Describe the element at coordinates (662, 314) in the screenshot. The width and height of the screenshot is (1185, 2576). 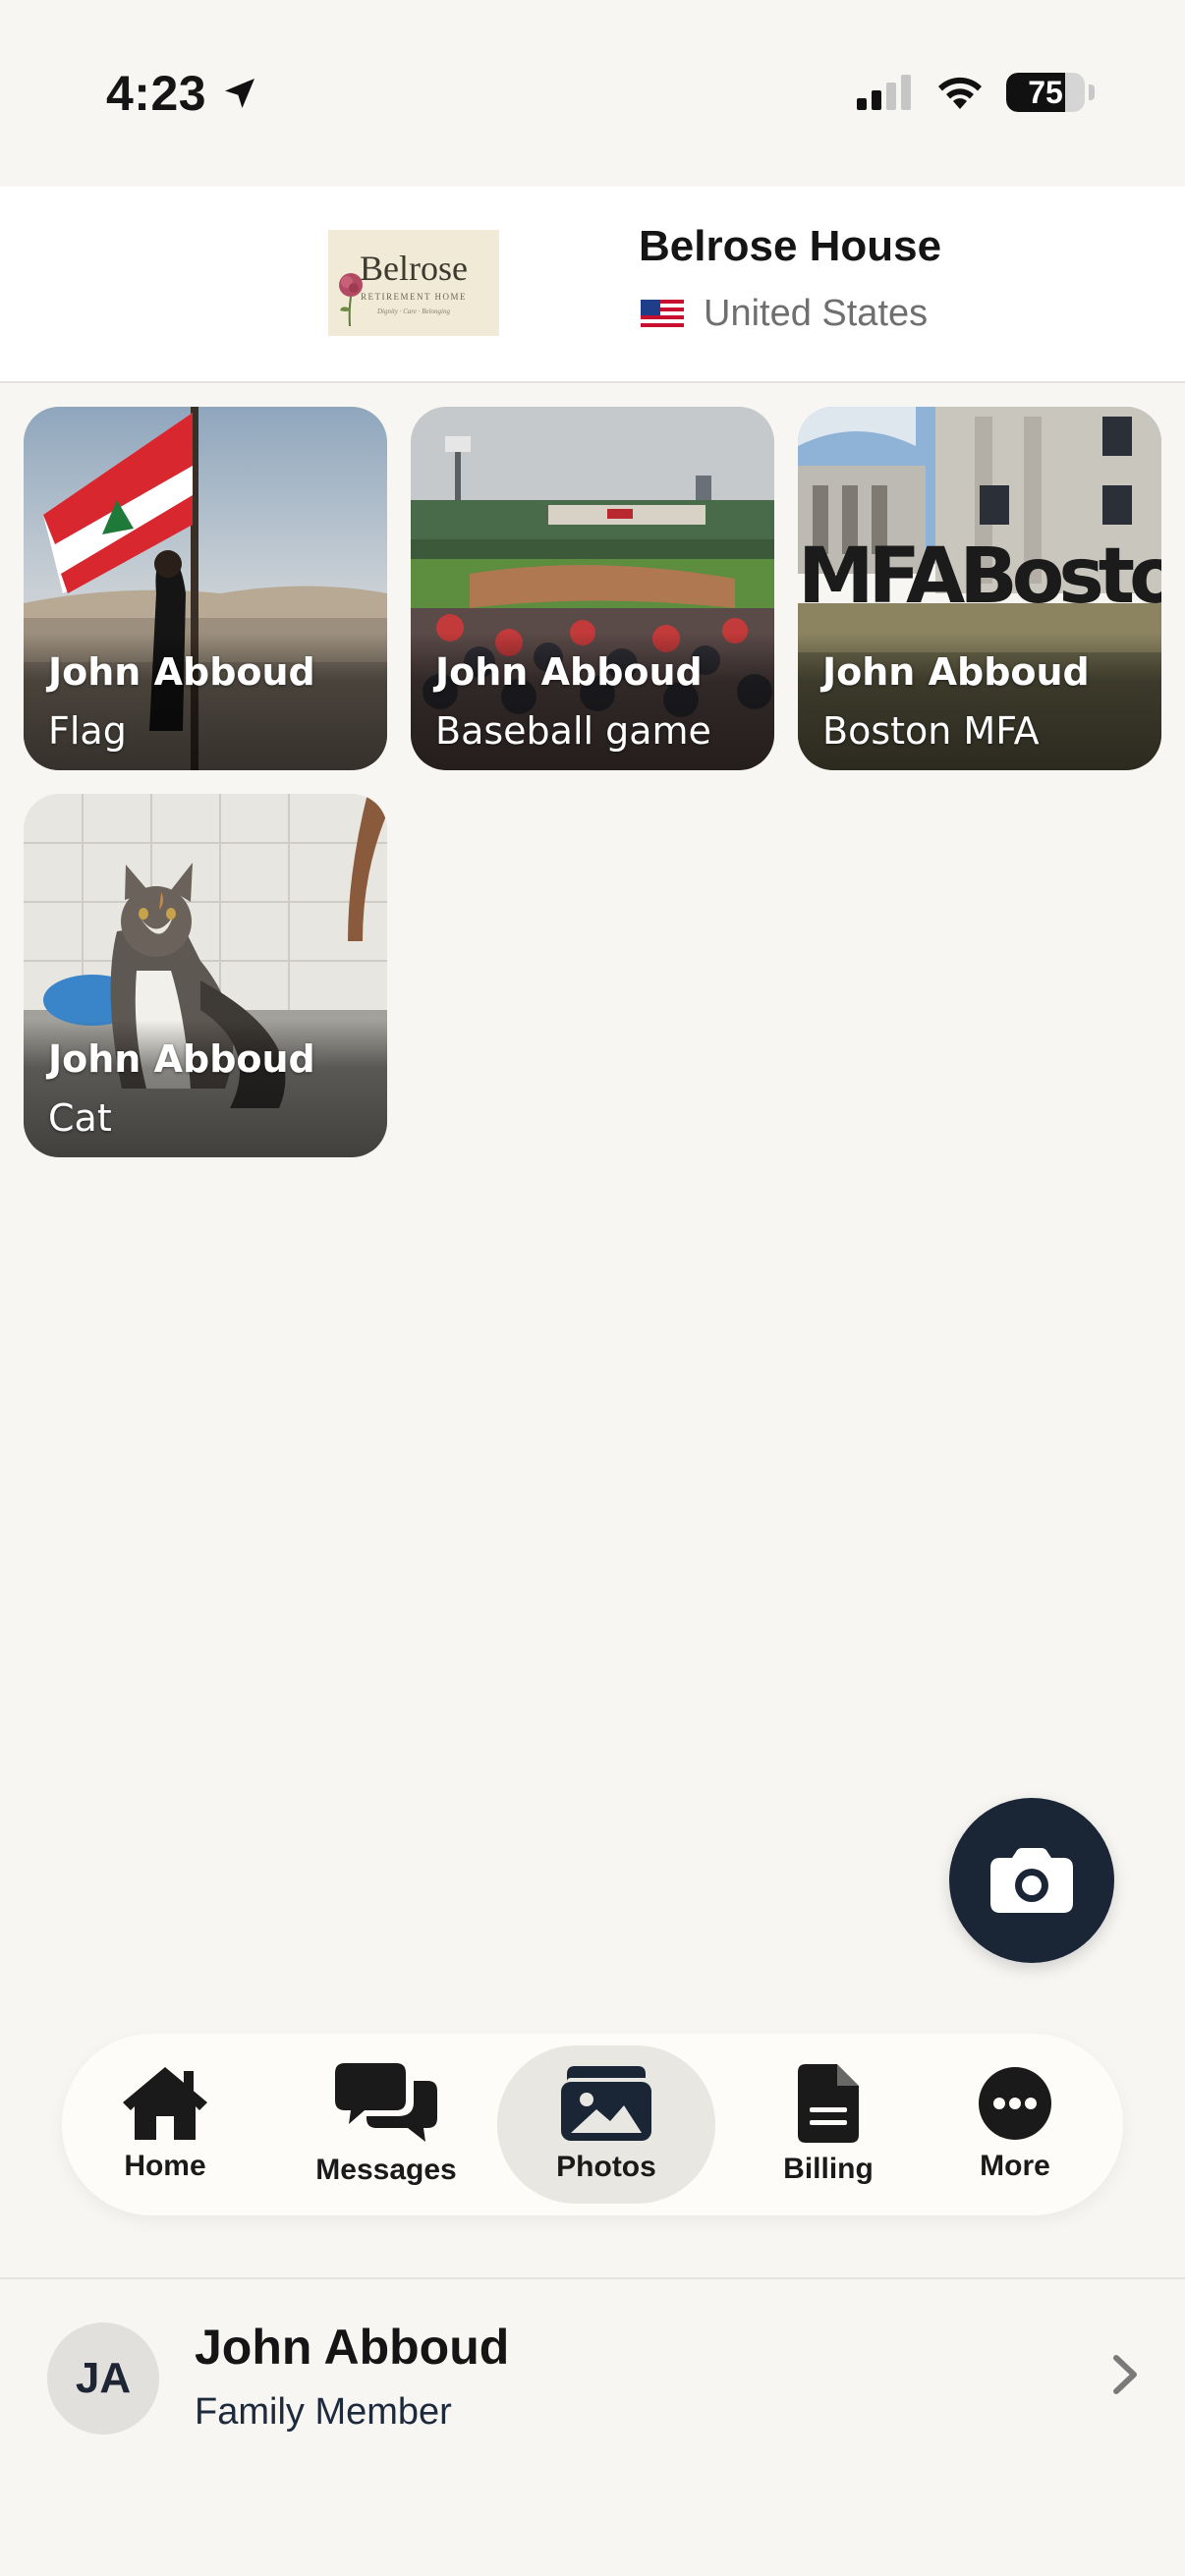
I see `us-flag-icon` at that location.